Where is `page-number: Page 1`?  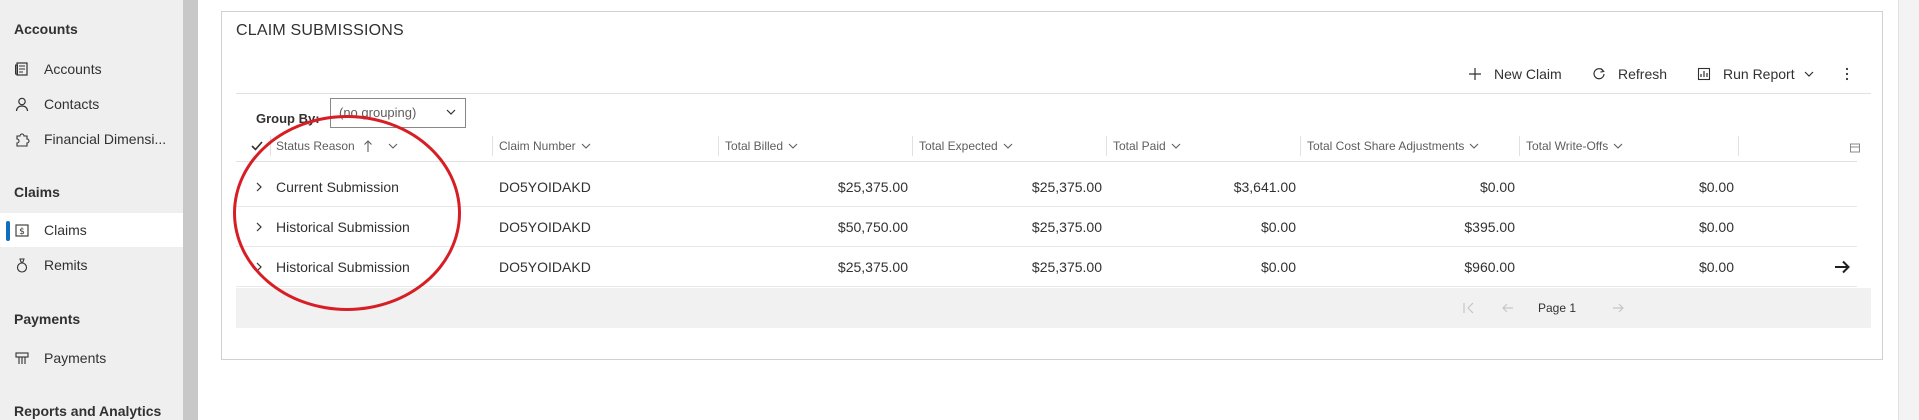 page-number: Page 1 is located at coordinates (1557, 308).